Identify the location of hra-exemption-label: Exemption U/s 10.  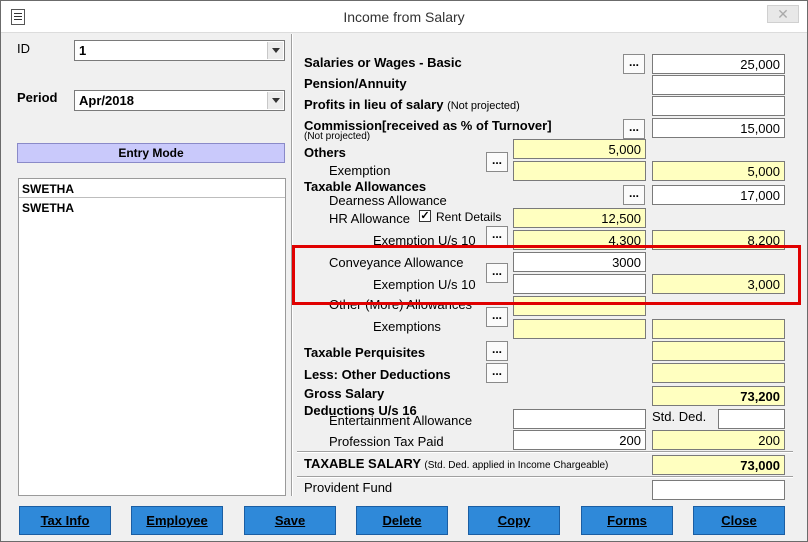
(424, 240).